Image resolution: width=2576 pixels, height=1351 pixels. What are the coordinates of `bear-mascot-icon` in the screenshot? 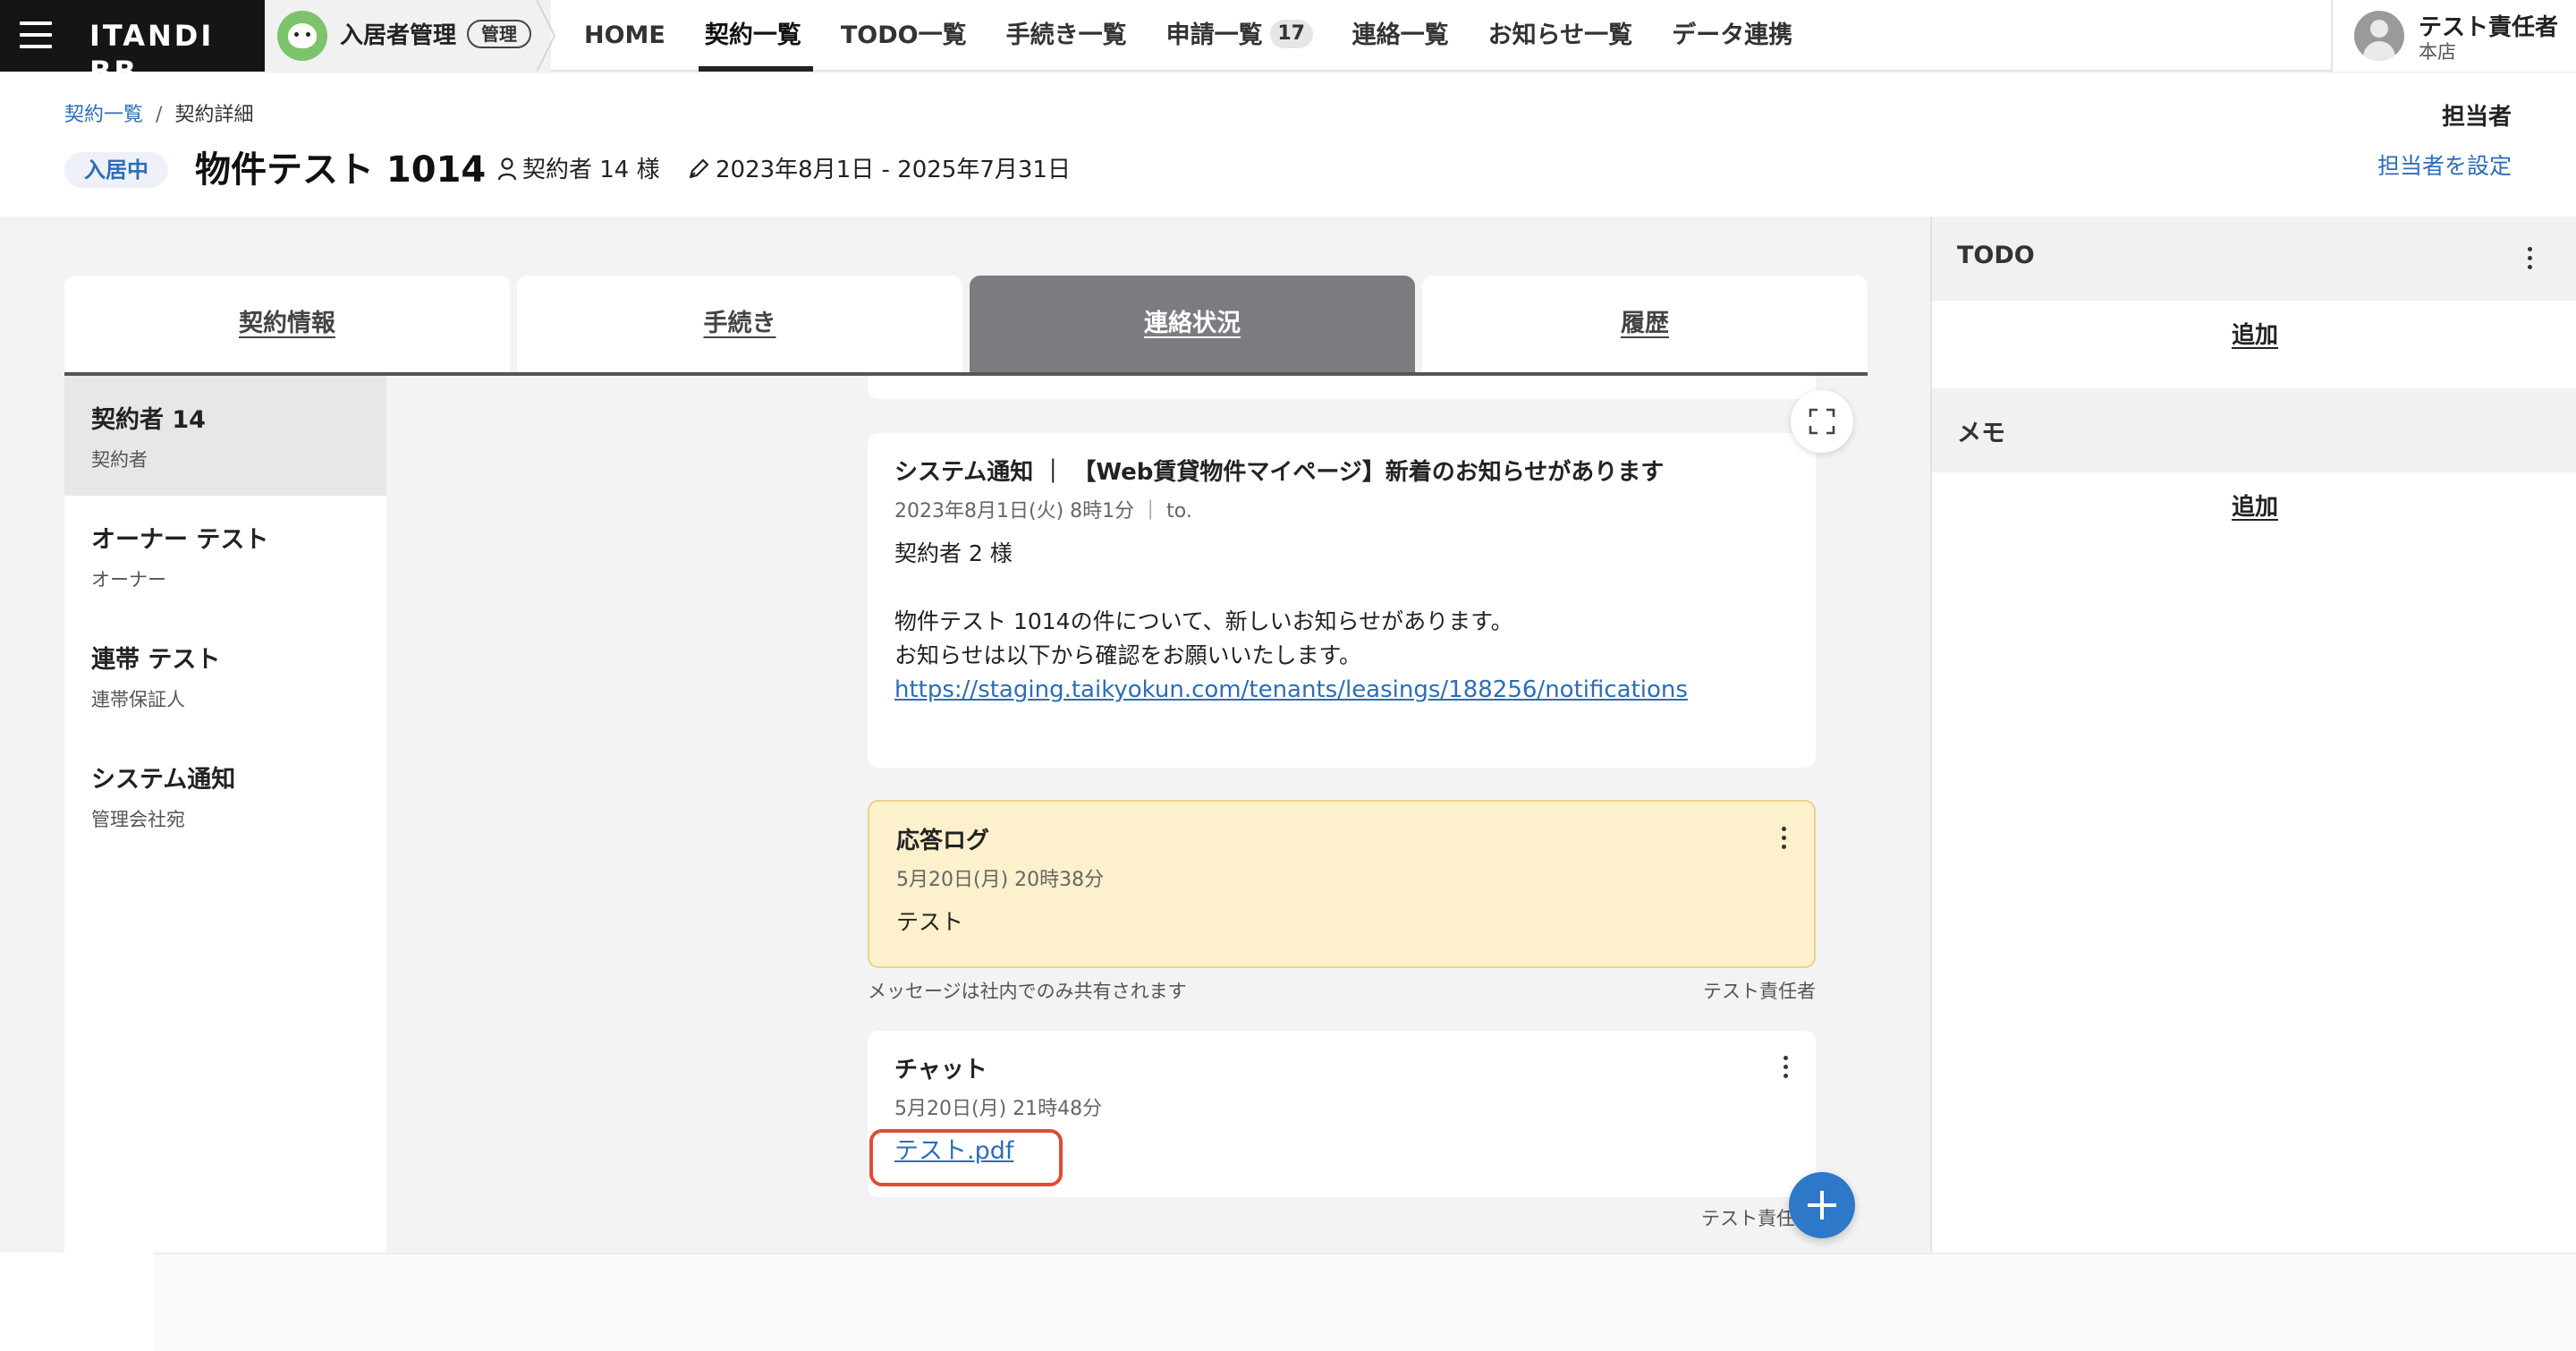 It's located at (302, 36).